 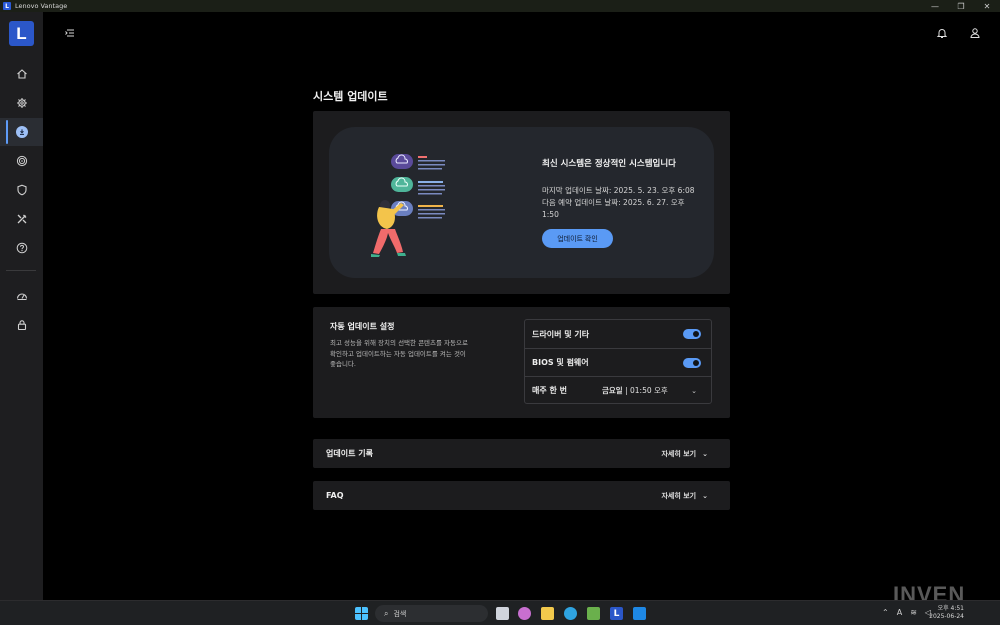 What do you see at coordinates (618, 190) in the screenshot?
I see `last-update-text: 마지막 업데이트 날짜: 2025. 5. 23. 오후 6:08` at bounding box center [618, 190].